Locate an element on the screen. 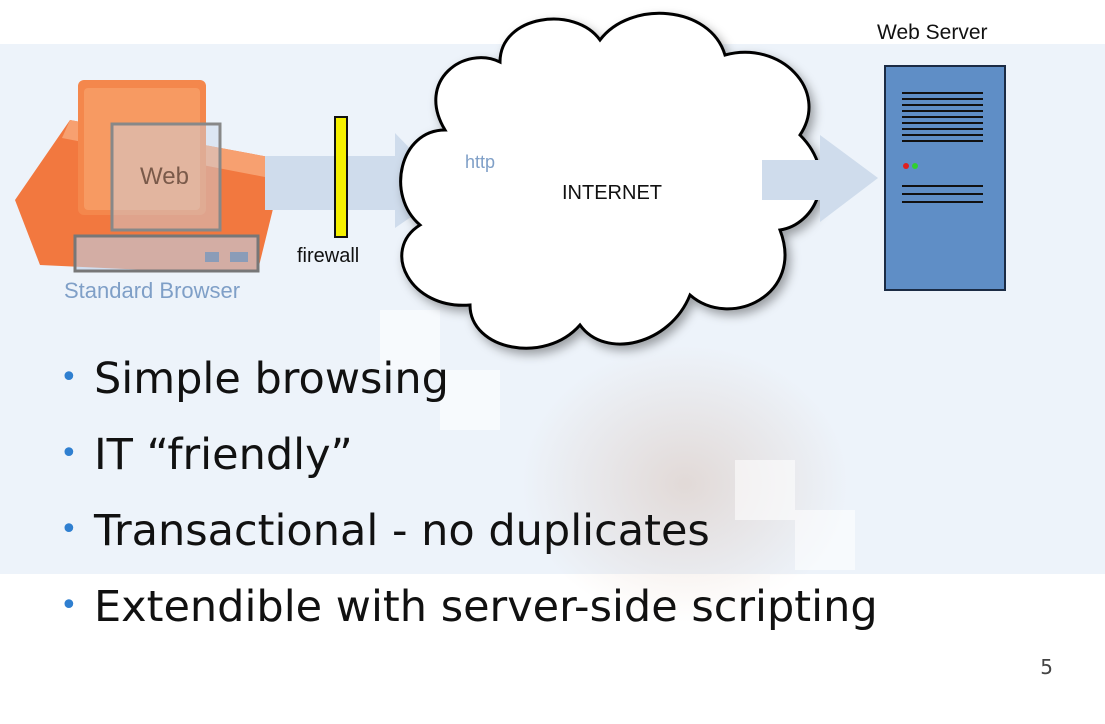  bullet-item: • Extendible with server-side scripting is located at coordinates (469, 614).